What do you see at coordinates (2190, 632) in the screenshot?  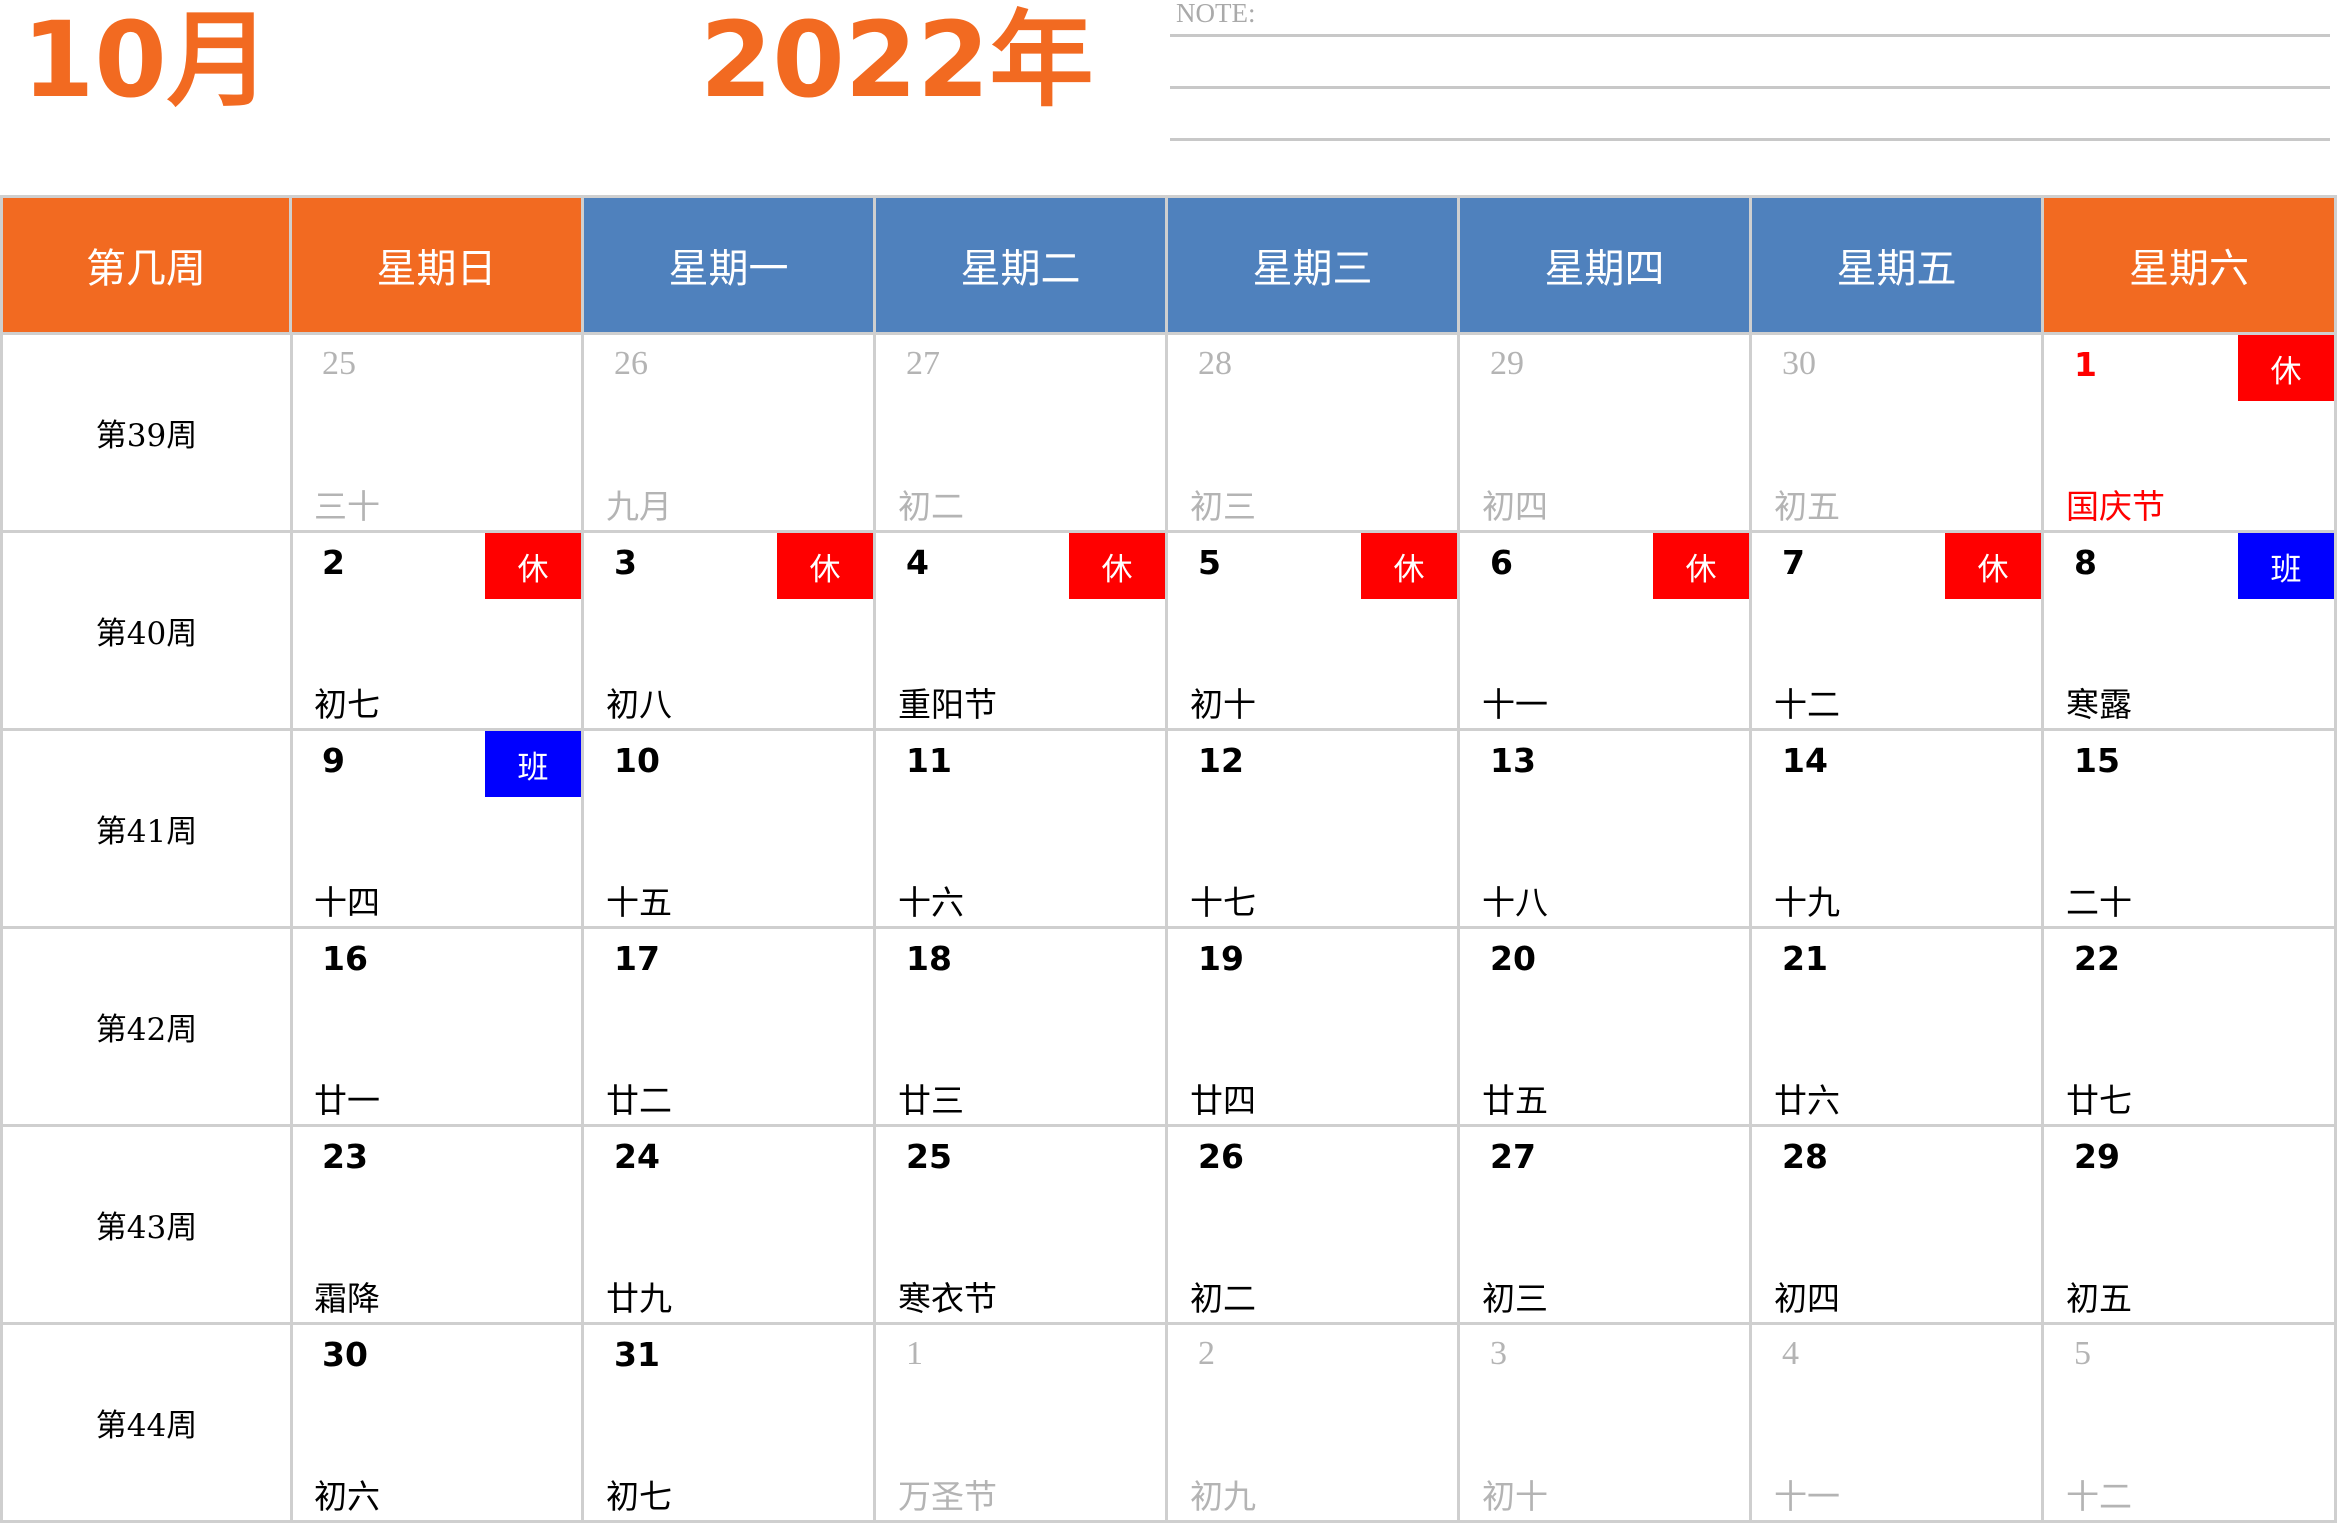 I see `day-cell: 8 寒露 班` at bounding box center [2190, 632].